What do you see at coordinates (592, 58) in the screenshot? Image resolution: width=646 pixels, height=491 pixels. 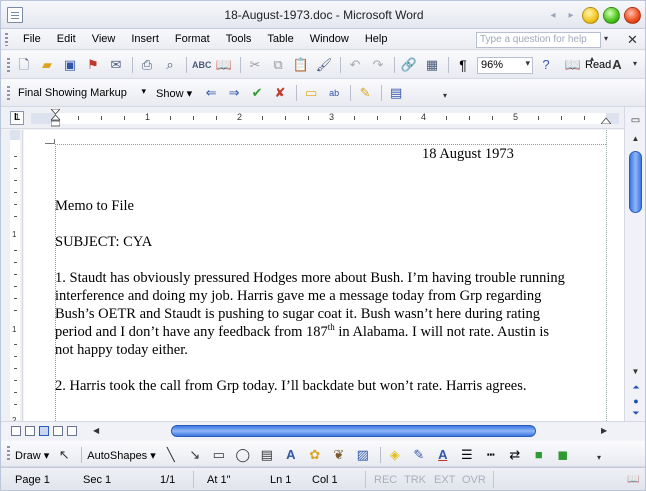 I see `toolbar-options-icon: ▴` at bounding box center [592, 58].